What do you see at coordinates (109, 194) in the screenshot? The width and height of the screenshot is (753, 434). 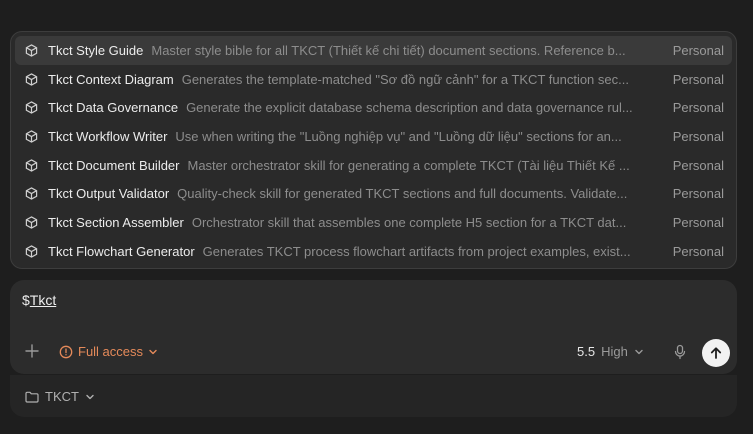 I see `skill-name: Tkct Output Validator` at bounding box center [109, 194].